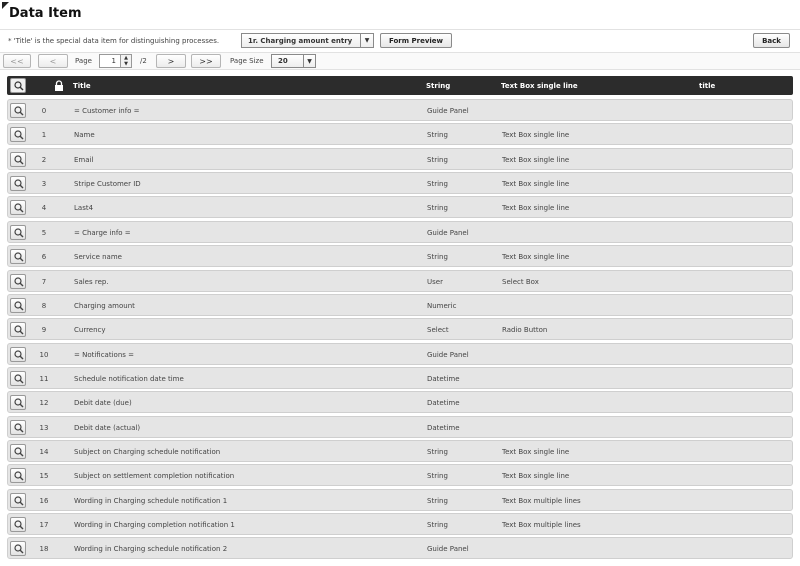 The image size is (800, 566). Describe the element at coordinates (44, 549) in the screenshot. I see `row-index: 18` at that location.